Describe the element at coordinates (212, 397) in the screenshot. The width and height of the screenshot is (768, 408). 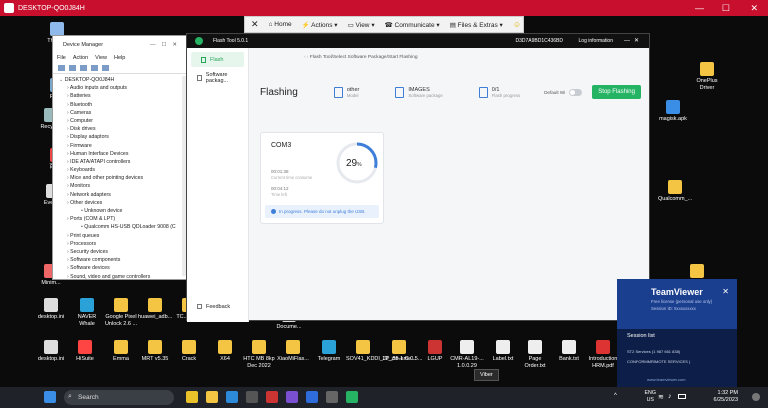
I see `folder-icon` at that location.